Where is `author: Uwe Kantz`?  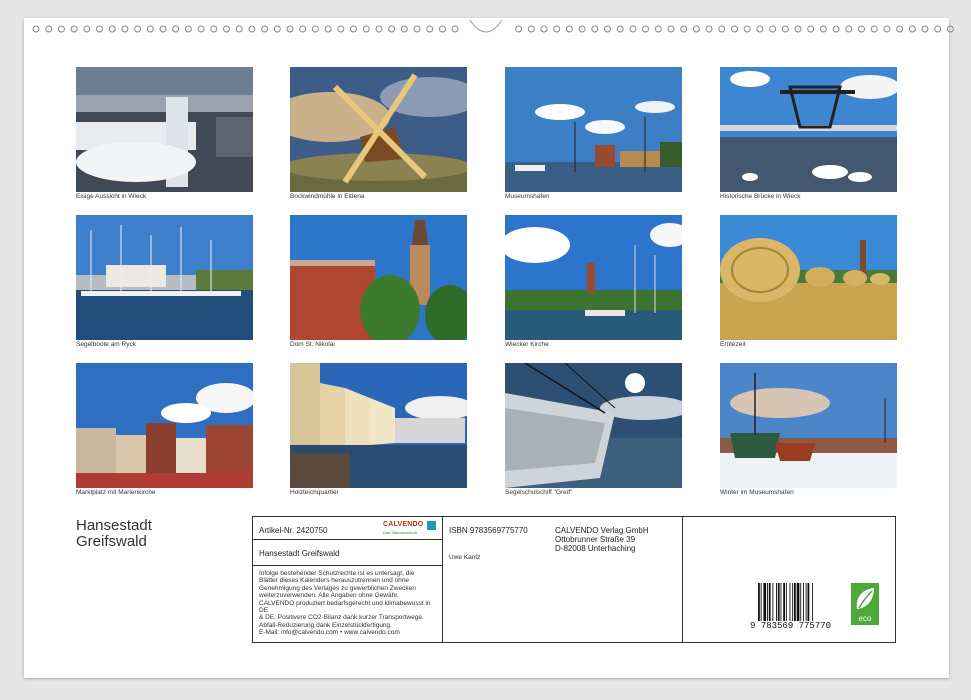 author: Uwe Kantz is located at coordinates (465, 557).